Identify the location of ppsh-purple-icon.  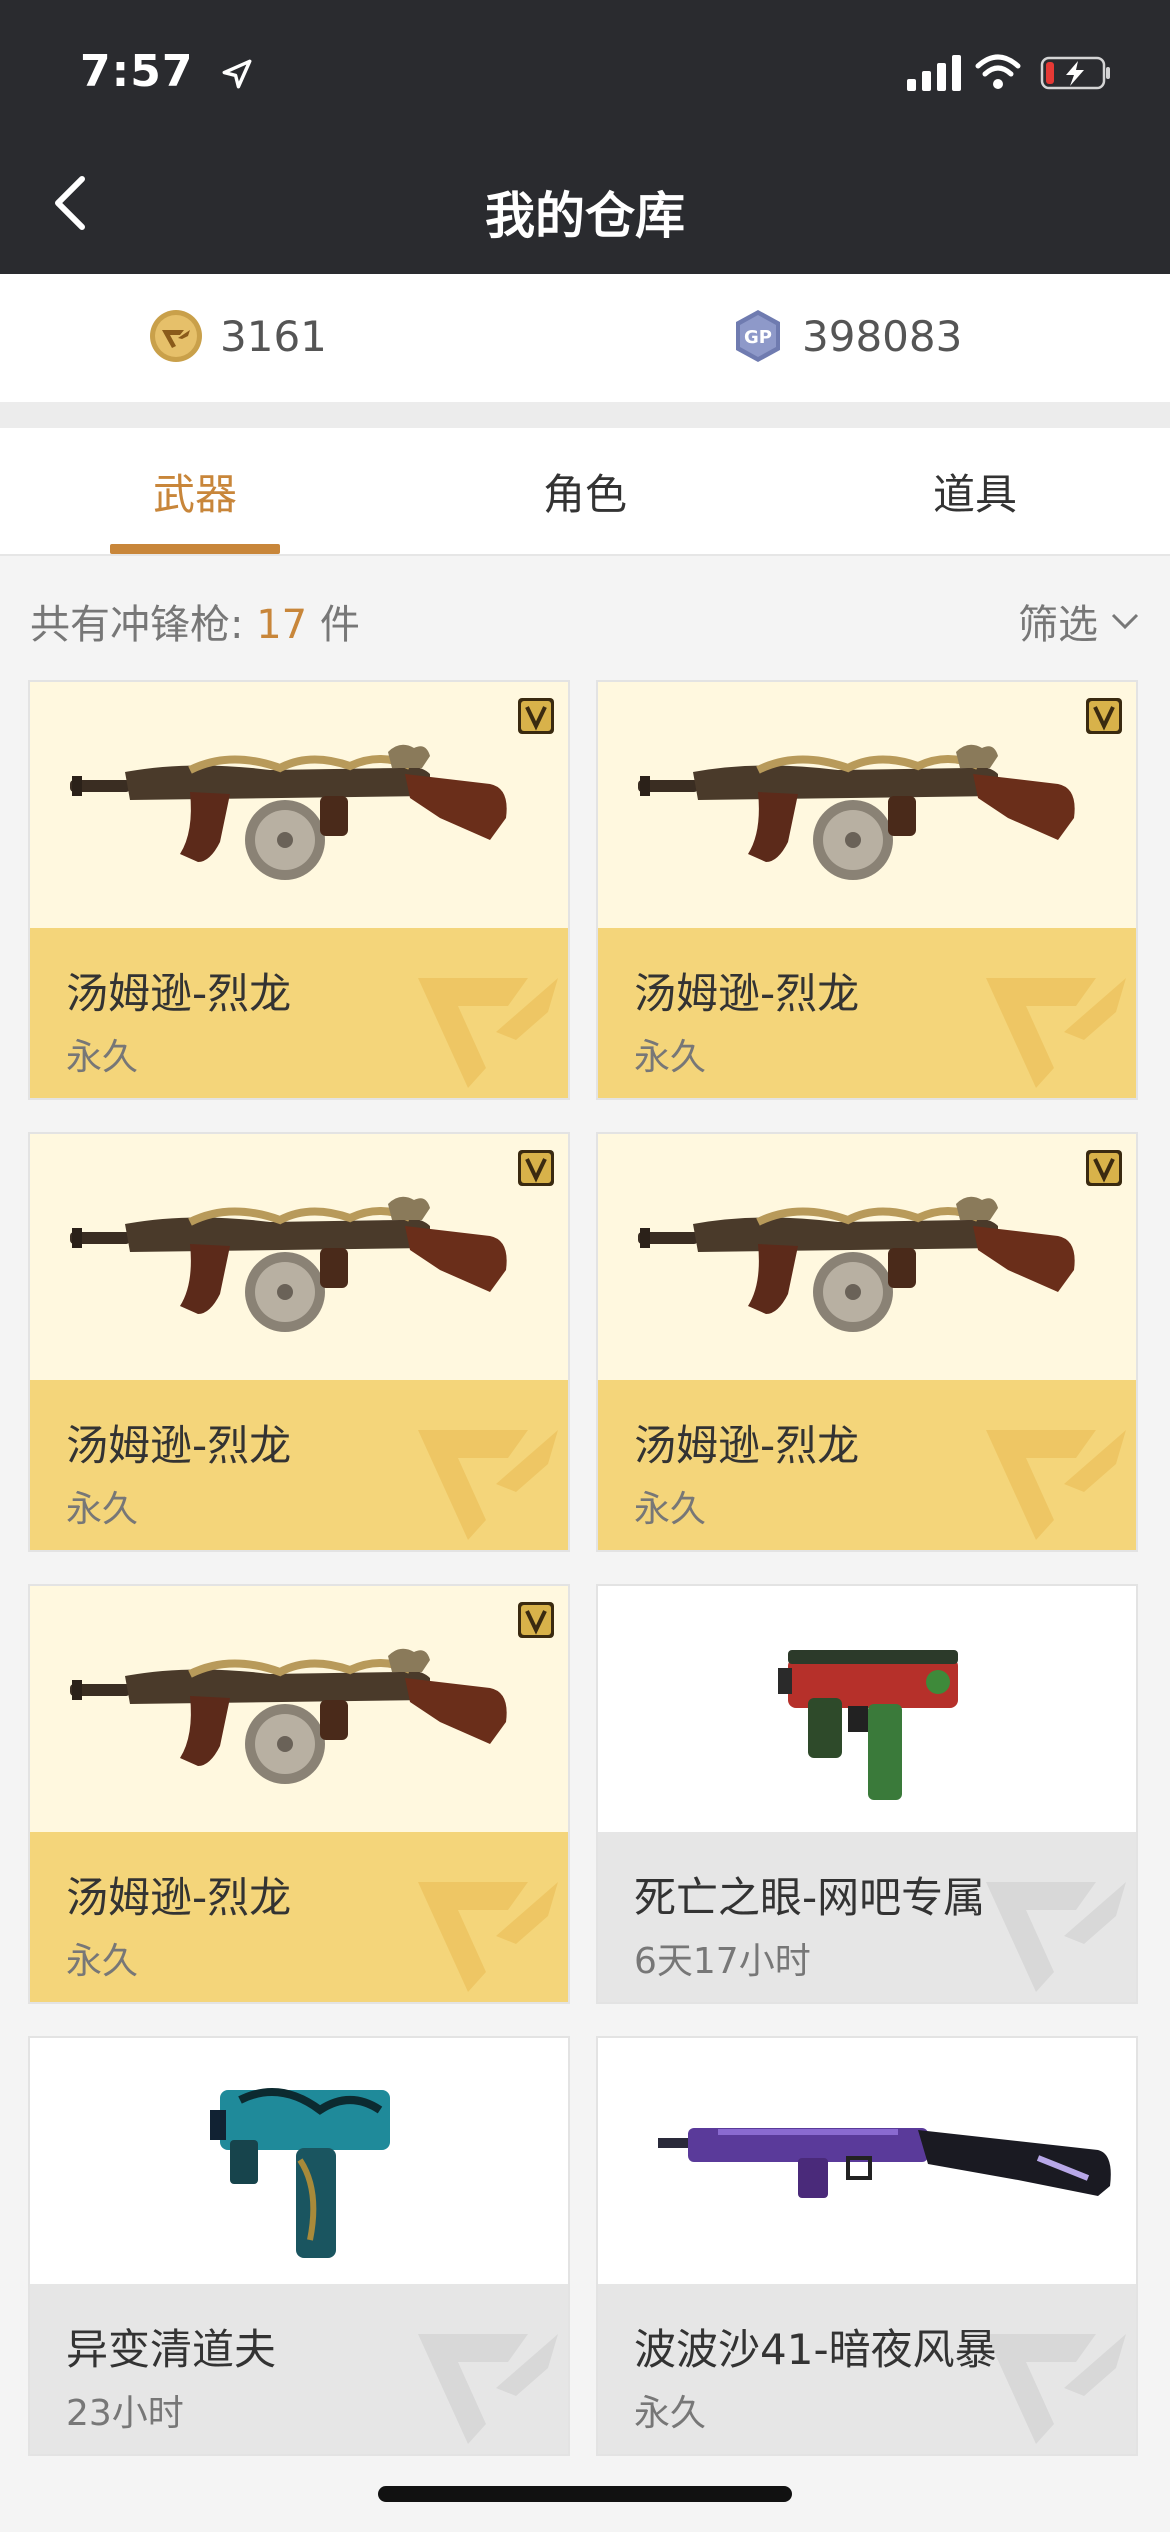
(888, 2165).